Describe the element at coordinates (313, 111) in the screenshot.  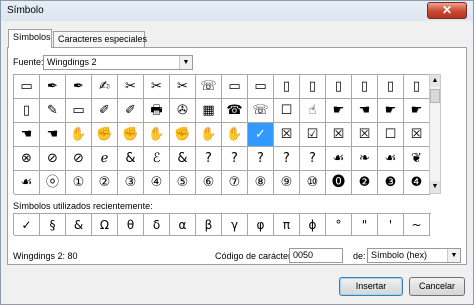
I see `symbol-cell: ☝` at that location.